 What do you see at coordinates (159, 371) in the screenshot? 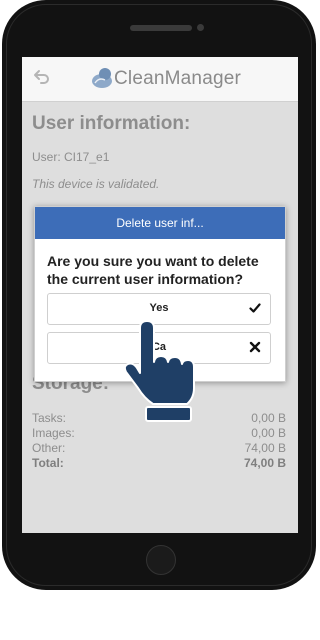
I see `pointing-hand-icon` at bounding box center [159, 371].